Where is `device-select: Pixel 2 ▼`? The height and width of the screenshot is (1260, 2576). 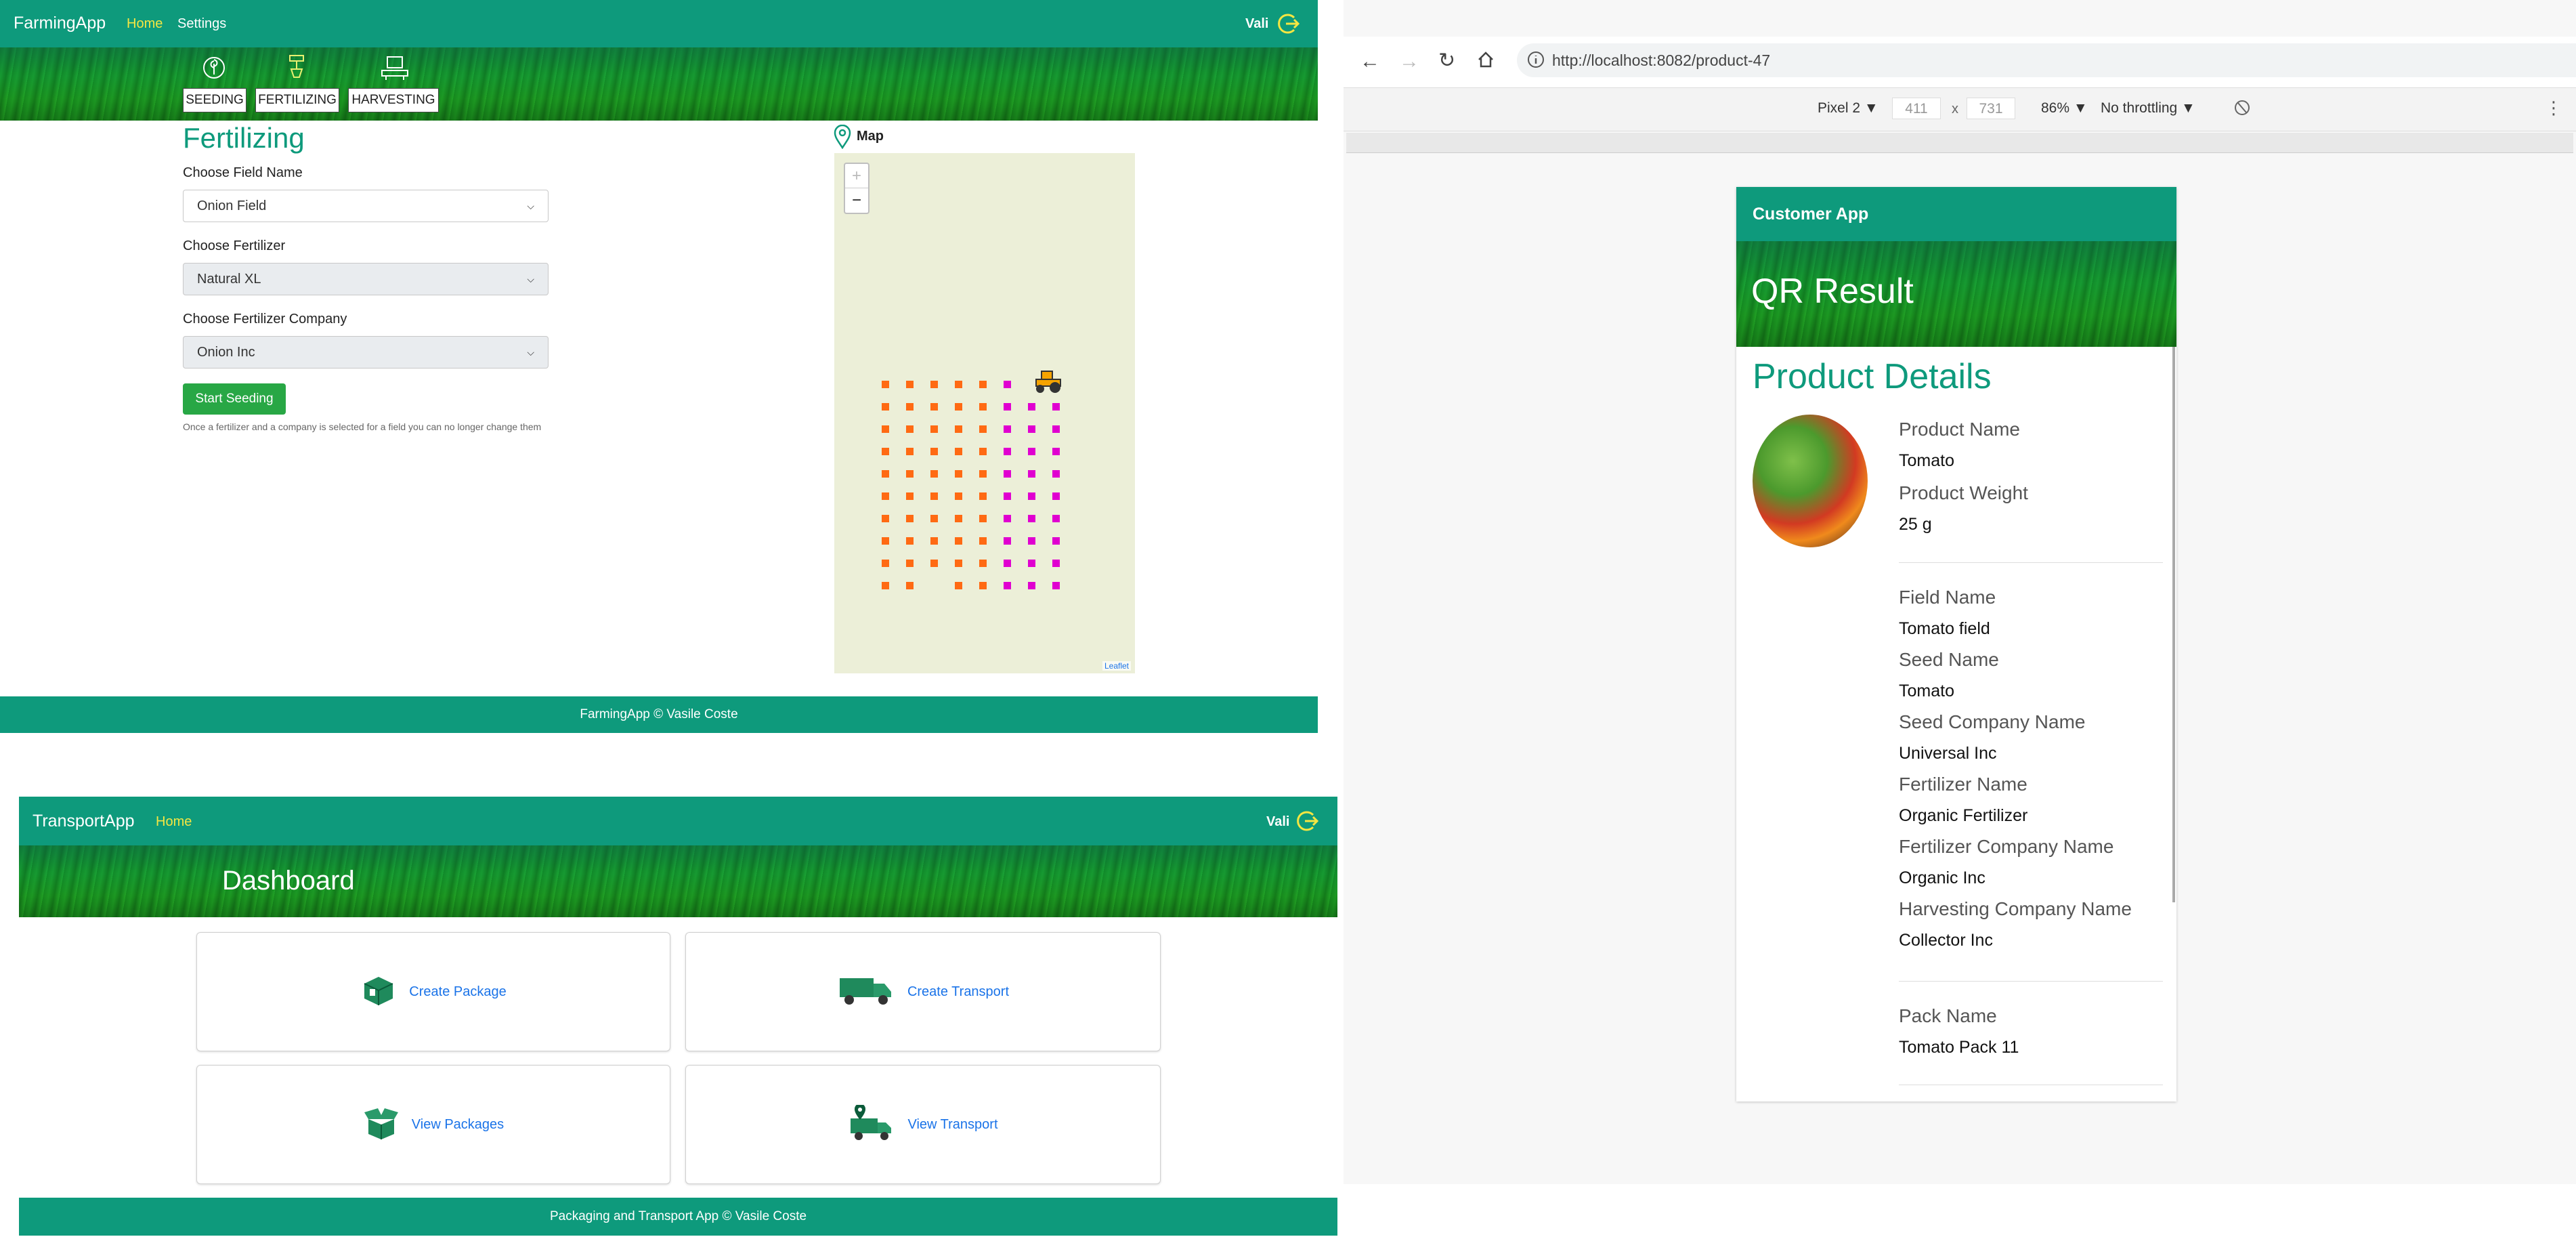 device-select: Pixel 2 ▼ is located at coordinates (1848, 108).